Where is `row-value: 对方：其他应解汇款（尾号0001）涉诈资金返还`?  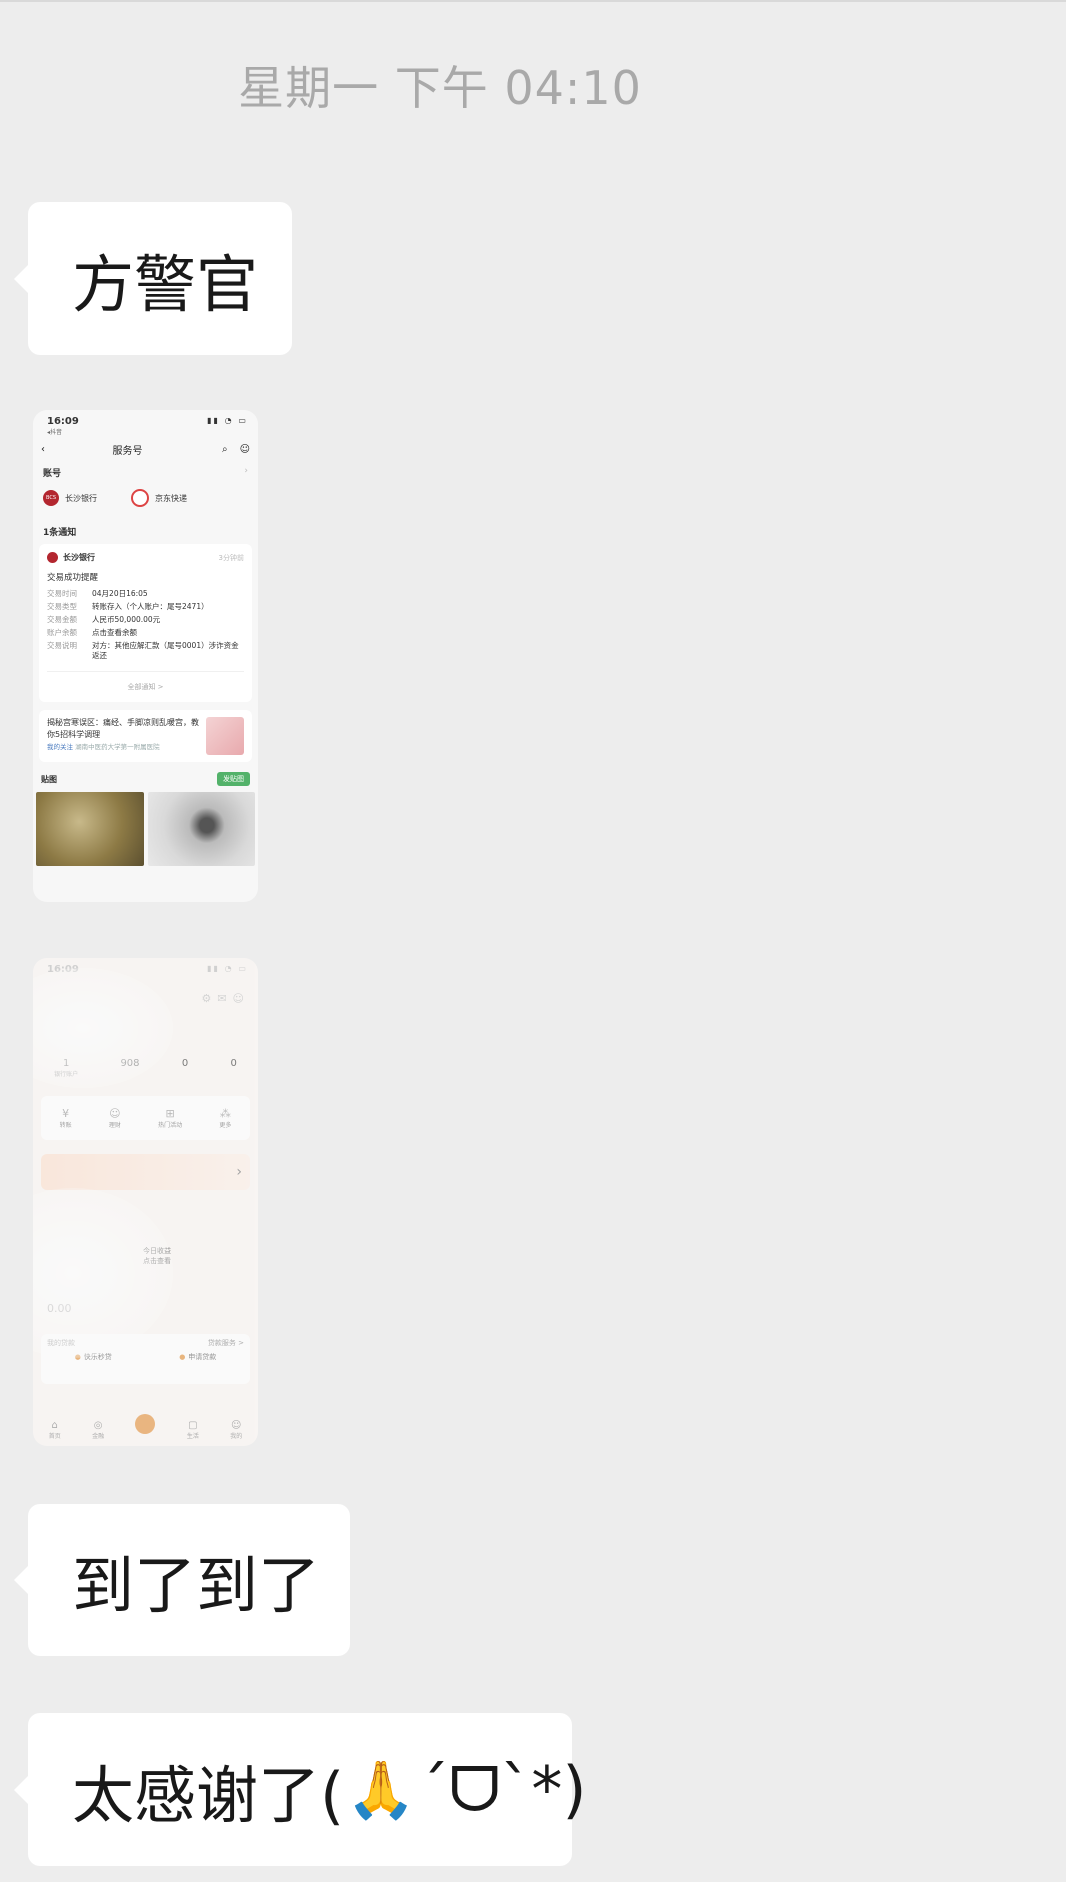 row-value: 对方：其他应解汇款（尾号0001）涉诈资金返还 is located at coordinates (165, 650).